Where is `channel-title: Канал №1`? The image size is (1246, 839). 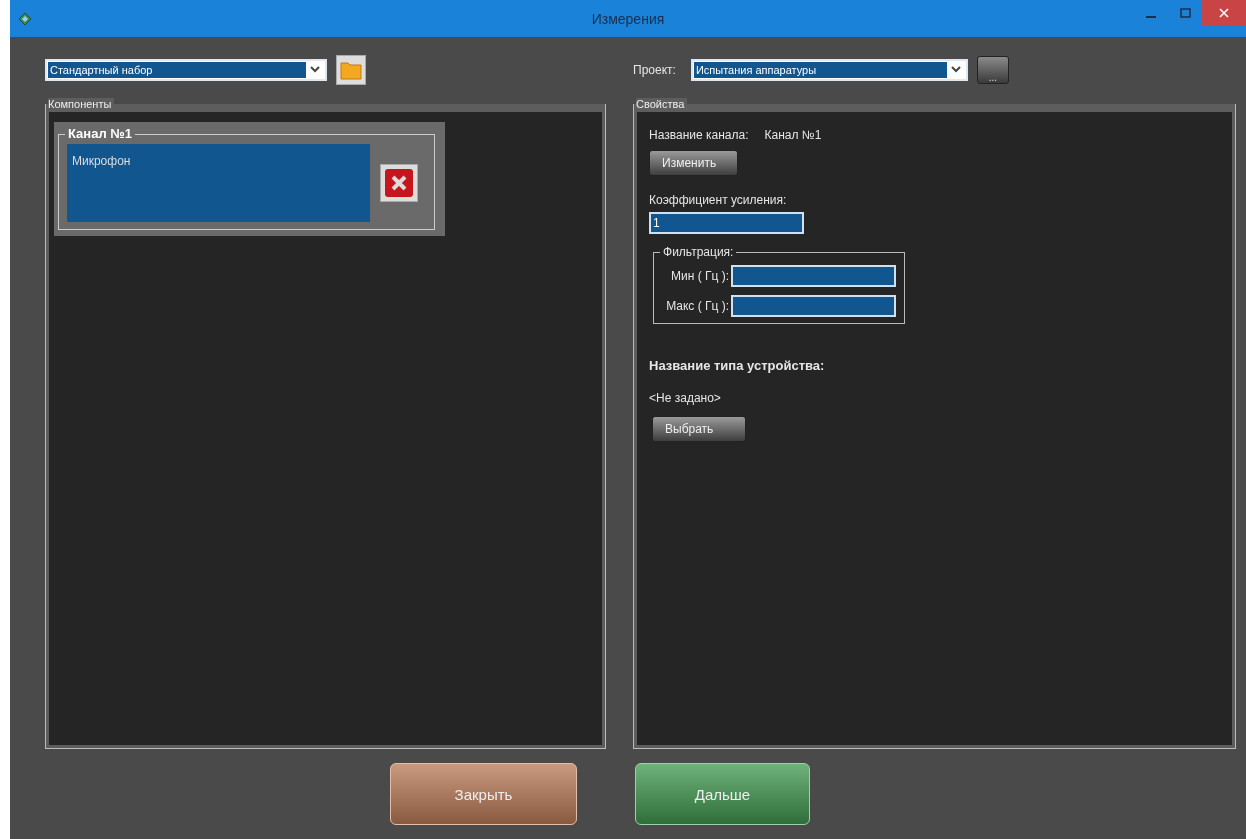 channel-title: Канал №1 is located at coordinates (100, 133).